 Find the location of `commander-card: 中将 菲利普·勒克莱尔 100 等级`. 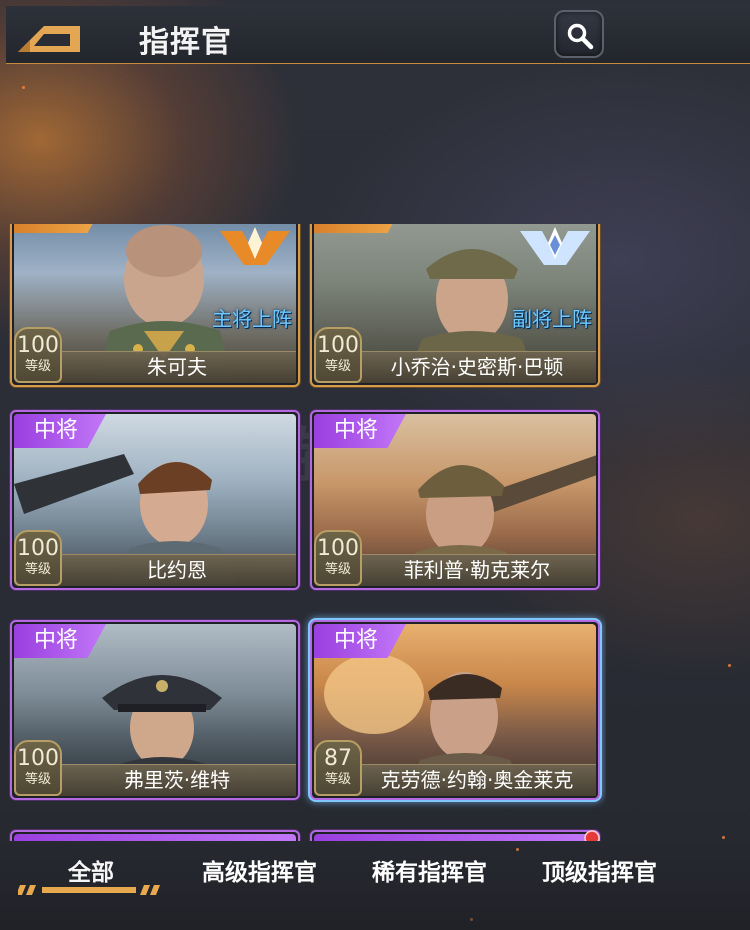

commander-card: 中将 菲利普·勒克莱尔 100 等级 is located at coordinates (455, 500).